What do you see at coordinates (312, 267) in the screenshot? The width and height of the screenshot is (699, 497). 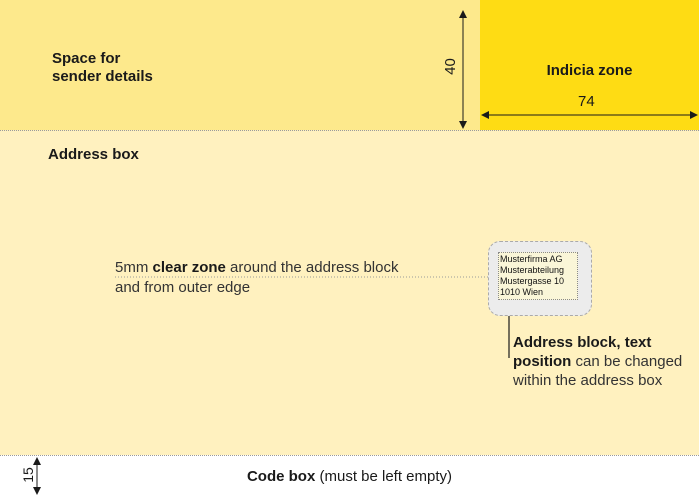 I see `clear-zone-rest: around the address block` at bounding box center [312, 267].